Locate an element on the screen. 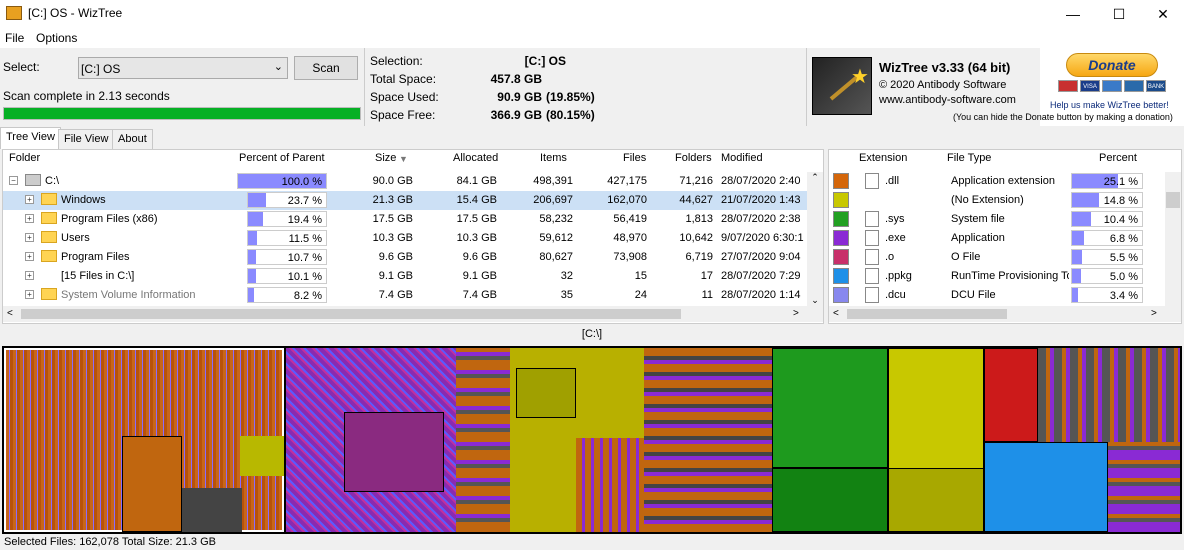  tree-row-allocated: 9.6 GB is located at coordinates (479, 257).